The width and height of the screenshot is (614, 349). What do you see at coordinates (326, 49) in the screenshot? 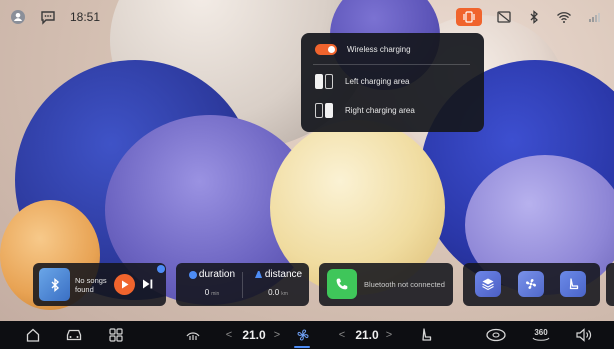
I see `wireless-charging-toggle` at bounding box center [326, 49].